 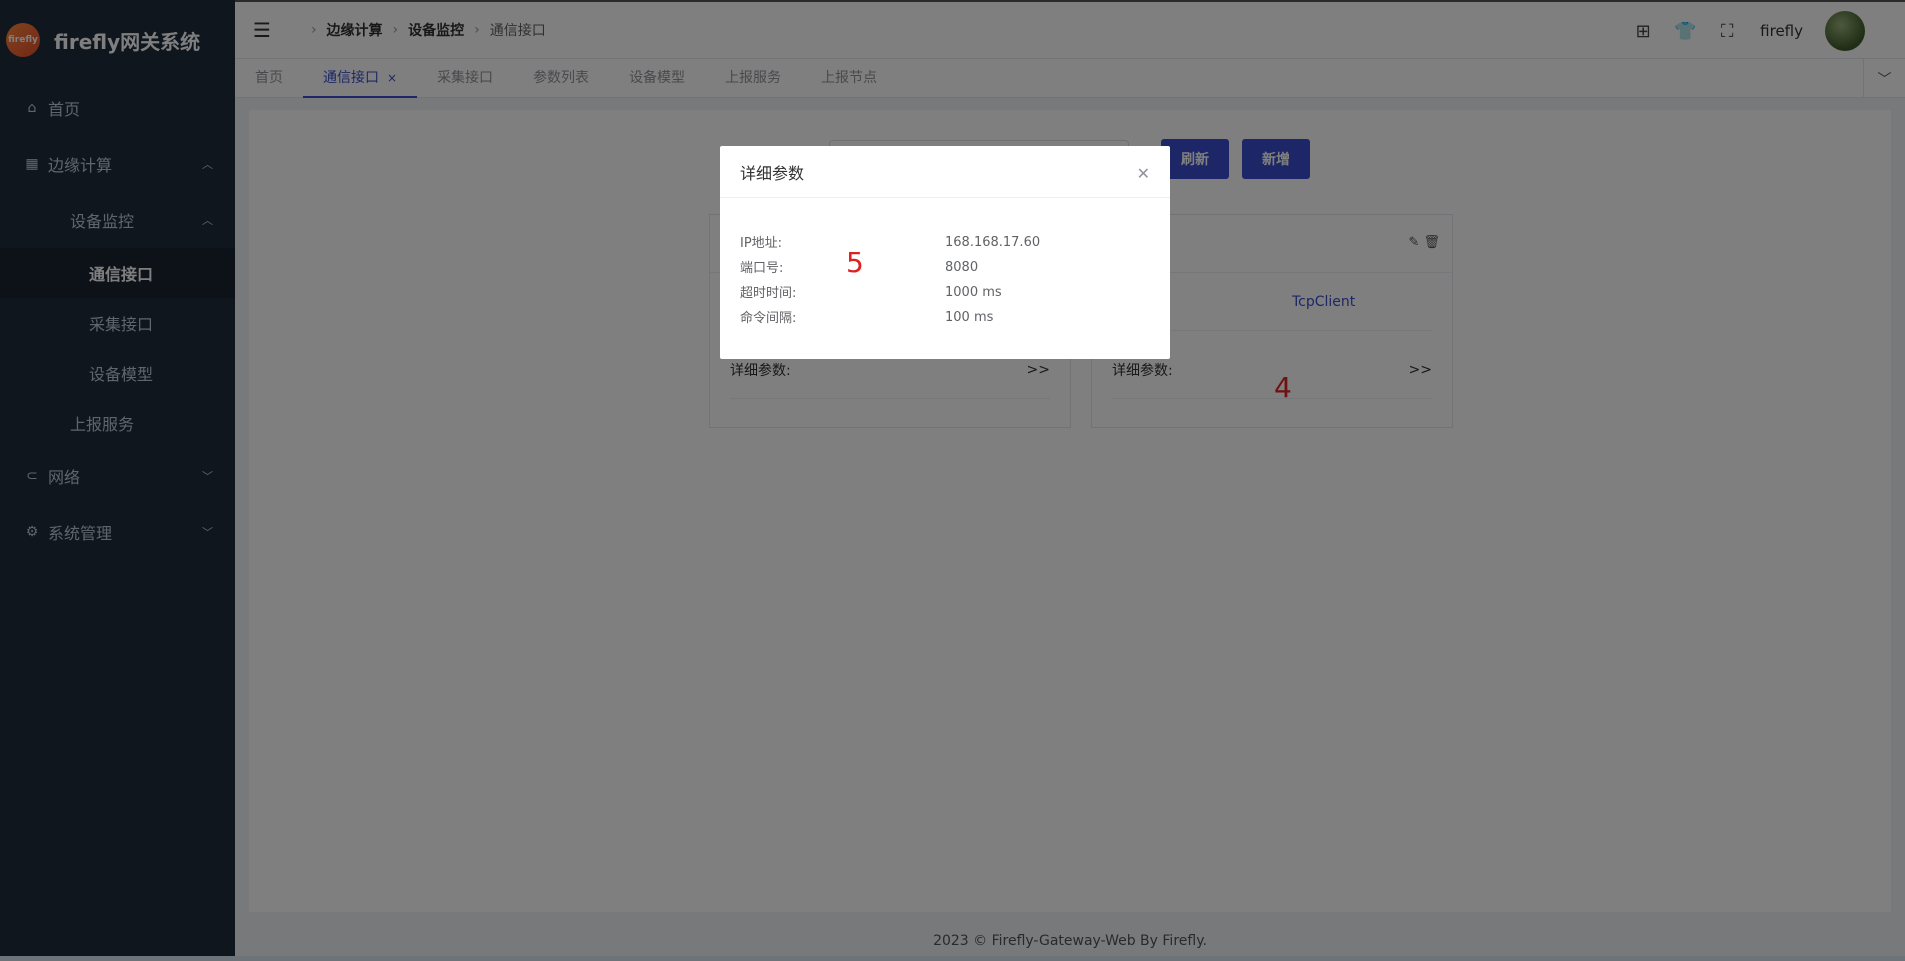 What do you see at coordinates (768, 293) in the screenshot?
I see `dialog-row-label: 超时时间:` at bounding box center [768, 293].